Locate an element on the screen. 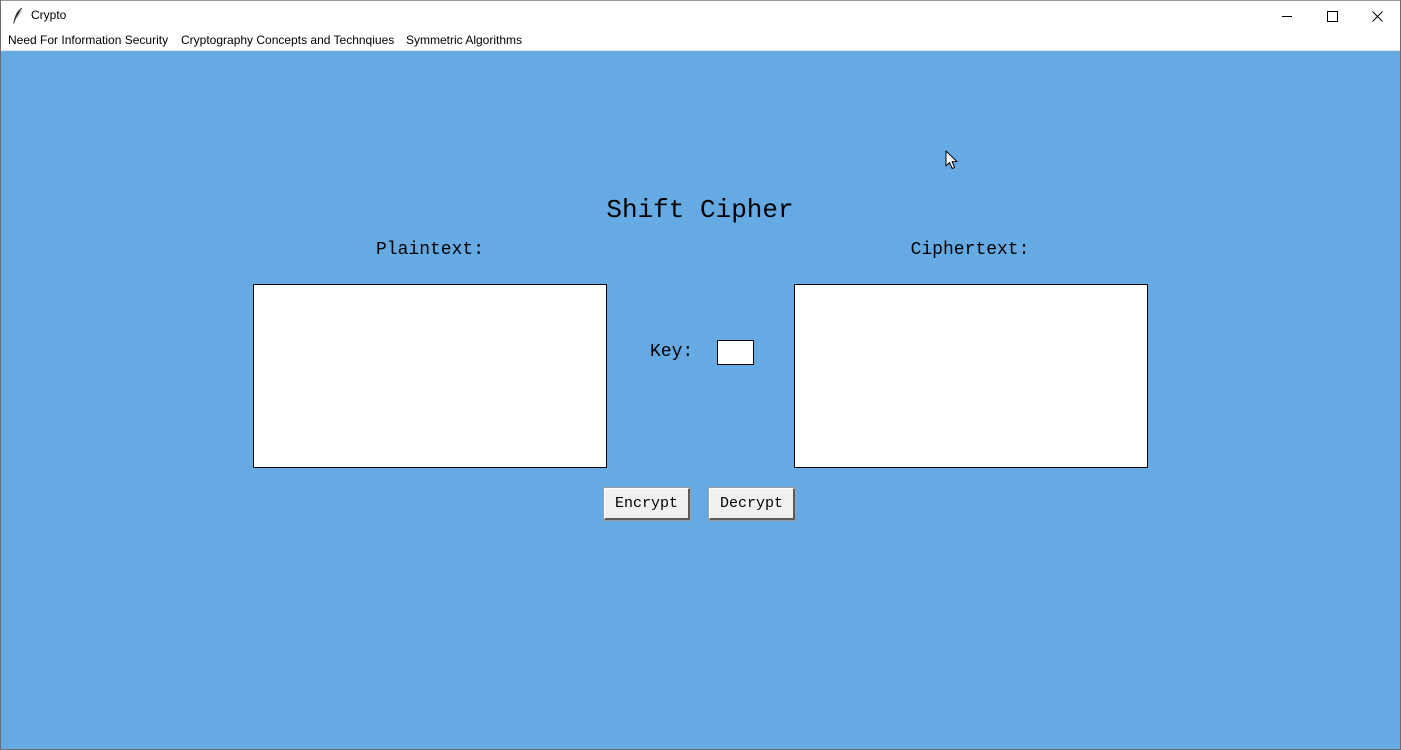 The width and height of the screenshot is (1401, 750). key-label: Key: is located at coordinates (672, 352).